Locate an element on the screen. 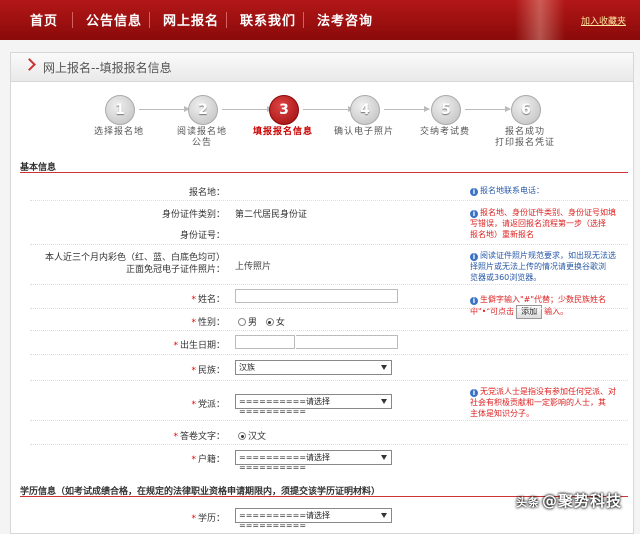 This screenshot has height=534, width=640. photo-label: 本人近三个月内彩色（红、蓝、白底色均可） 正面免冠电子证件照片： is located at coordinates (127, 264).